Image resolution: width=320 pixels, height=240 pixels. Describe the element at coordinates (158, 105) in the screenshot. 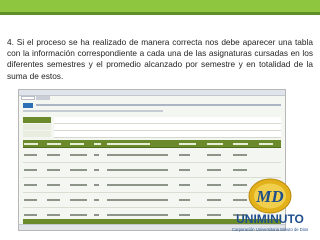

I see `portal-header-line` at that location.